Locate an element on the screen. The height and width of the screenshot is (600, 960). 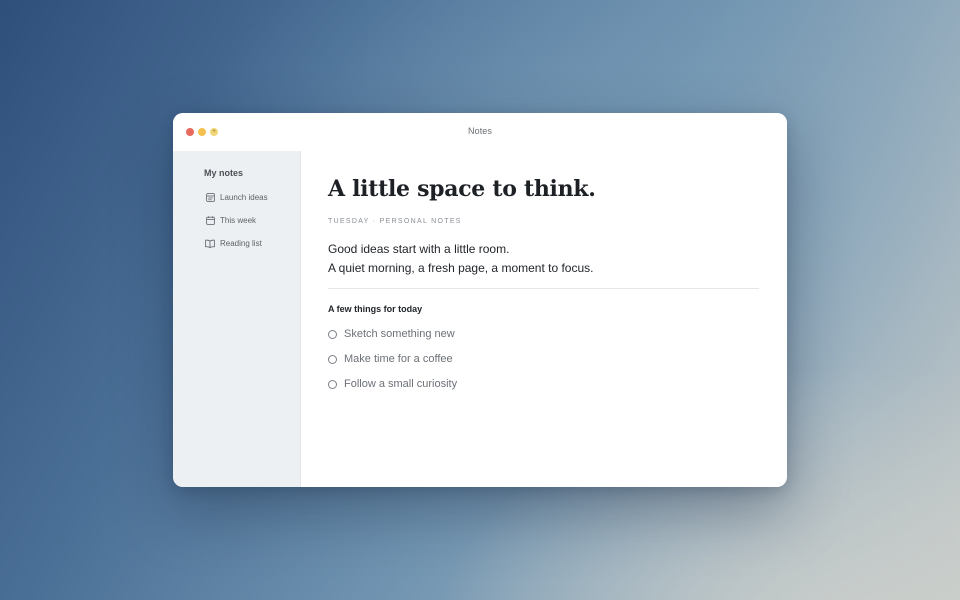
sidebar-heading: My notes is located at coordinates (224, 173).